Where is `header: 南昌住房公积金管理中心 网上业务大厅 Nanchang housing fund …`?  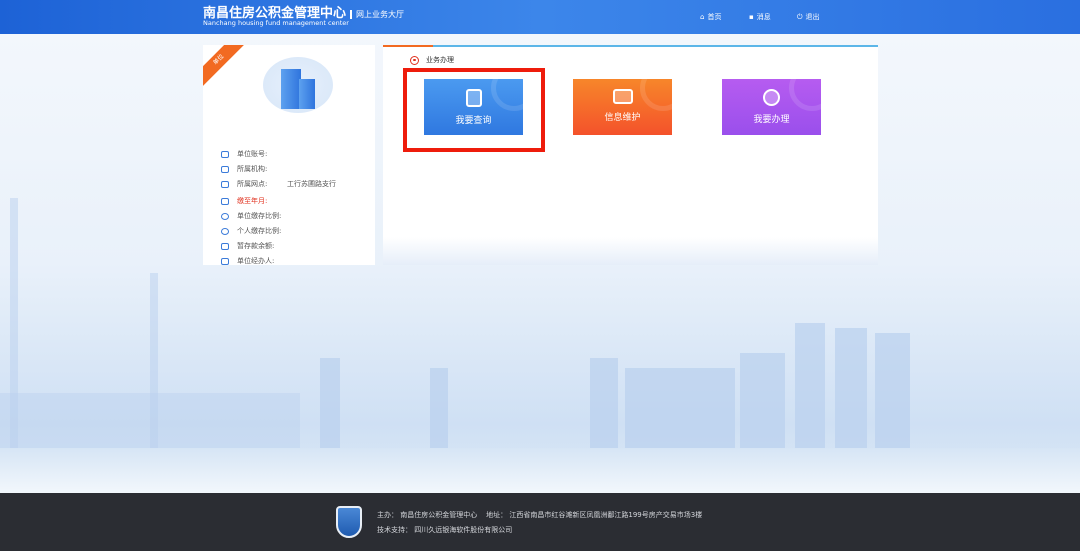 header: 南昌住房公积金管理中心 网上业务大厅 Nanchang housing fund … is located at coordinates (540, 17).